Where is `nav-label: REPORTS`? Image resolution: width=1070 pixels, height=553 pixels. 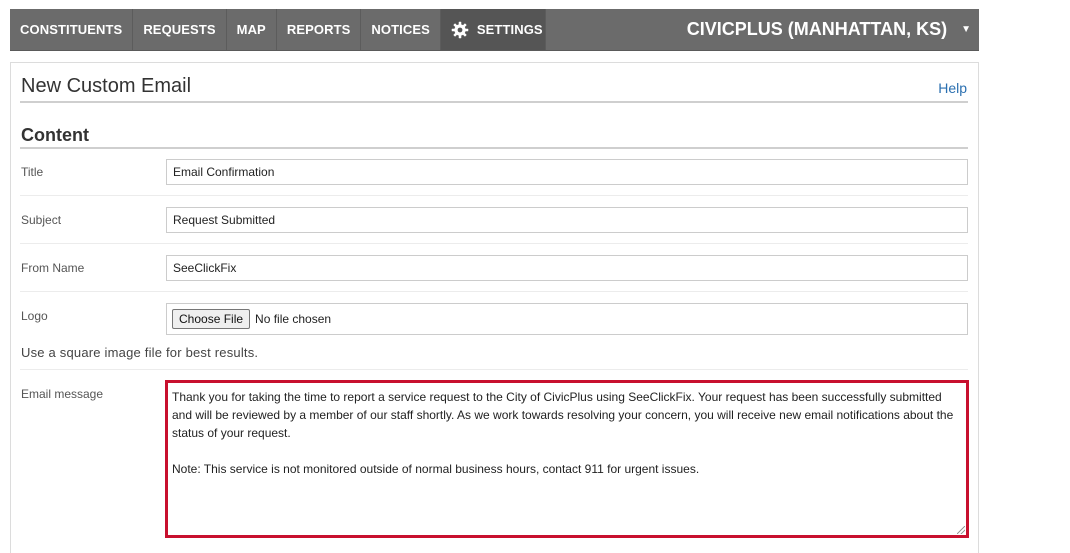
nav-label: REPORTS is located at coordinates (318, 29).